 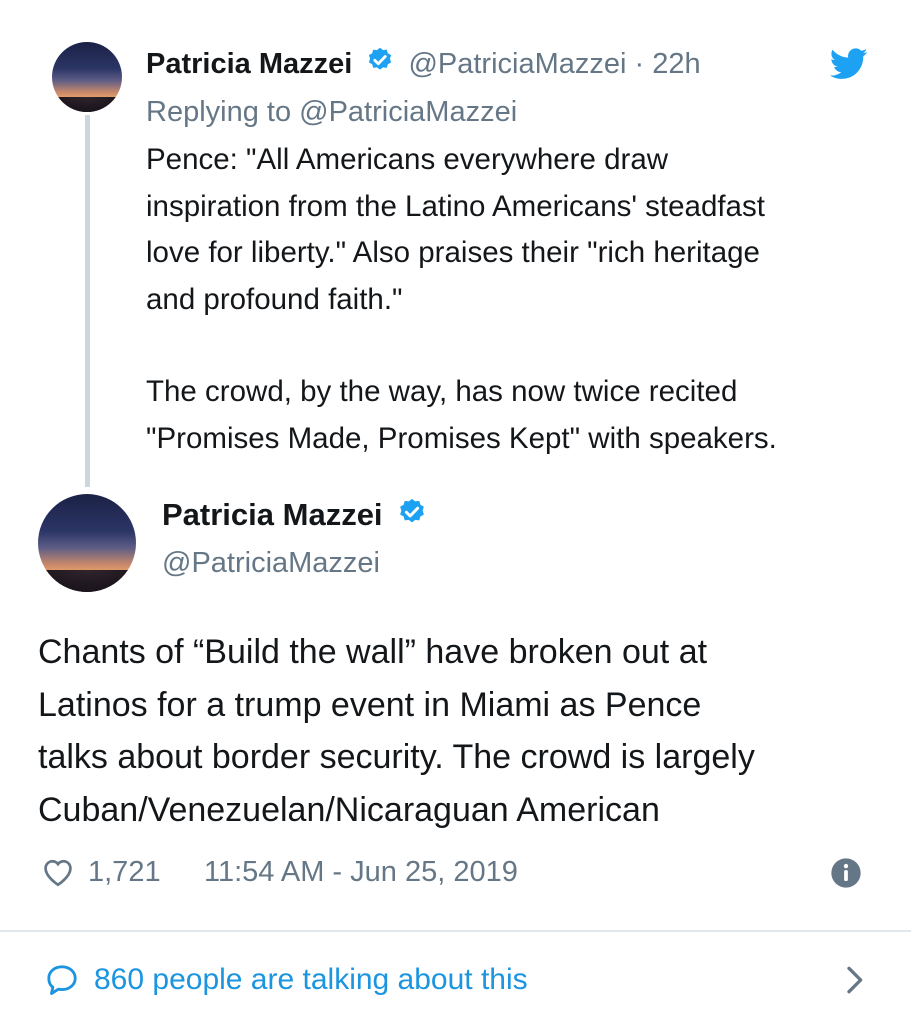 I want to click on chevron-right-icon, so click(x=854, y=980).